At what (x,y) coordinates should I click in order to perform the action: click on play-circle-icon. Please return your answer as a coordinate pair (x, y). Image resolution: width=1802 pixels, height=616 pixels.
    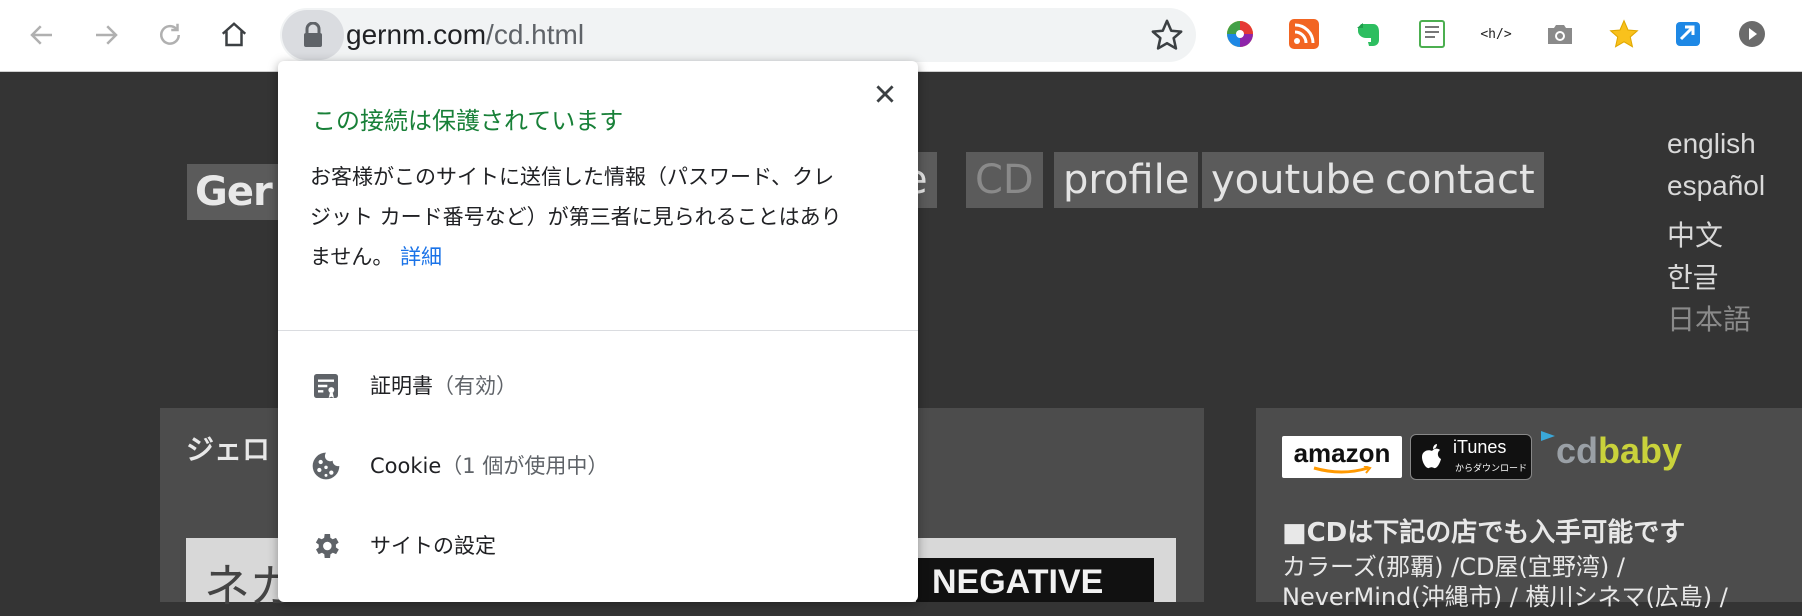
    Looking at the image, I should click on (1752, 34).